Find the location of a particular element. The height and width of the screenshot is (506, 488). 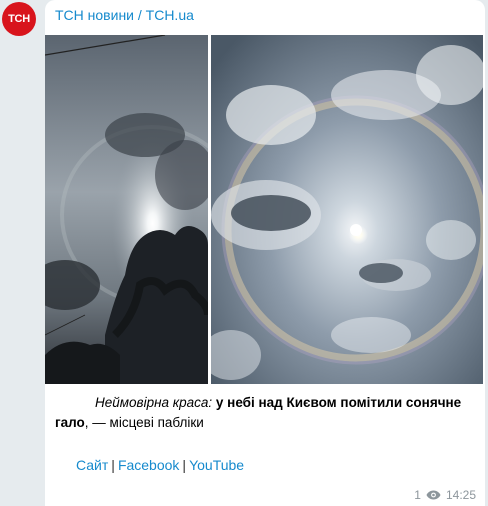

site-link: Сайт is located at coordinates (92, 465).